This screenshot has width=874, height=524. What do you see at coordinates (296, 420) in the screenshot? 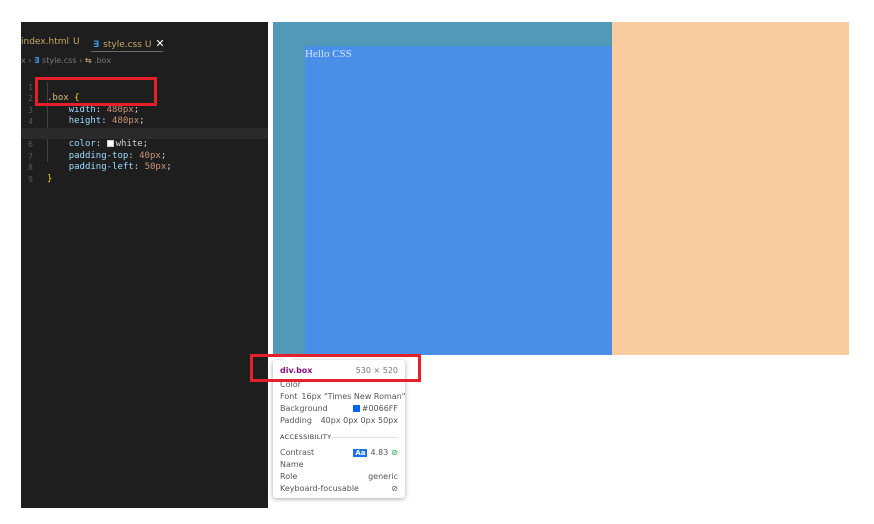
I see `padding-label: Padding` at bounding box center [296, 420].